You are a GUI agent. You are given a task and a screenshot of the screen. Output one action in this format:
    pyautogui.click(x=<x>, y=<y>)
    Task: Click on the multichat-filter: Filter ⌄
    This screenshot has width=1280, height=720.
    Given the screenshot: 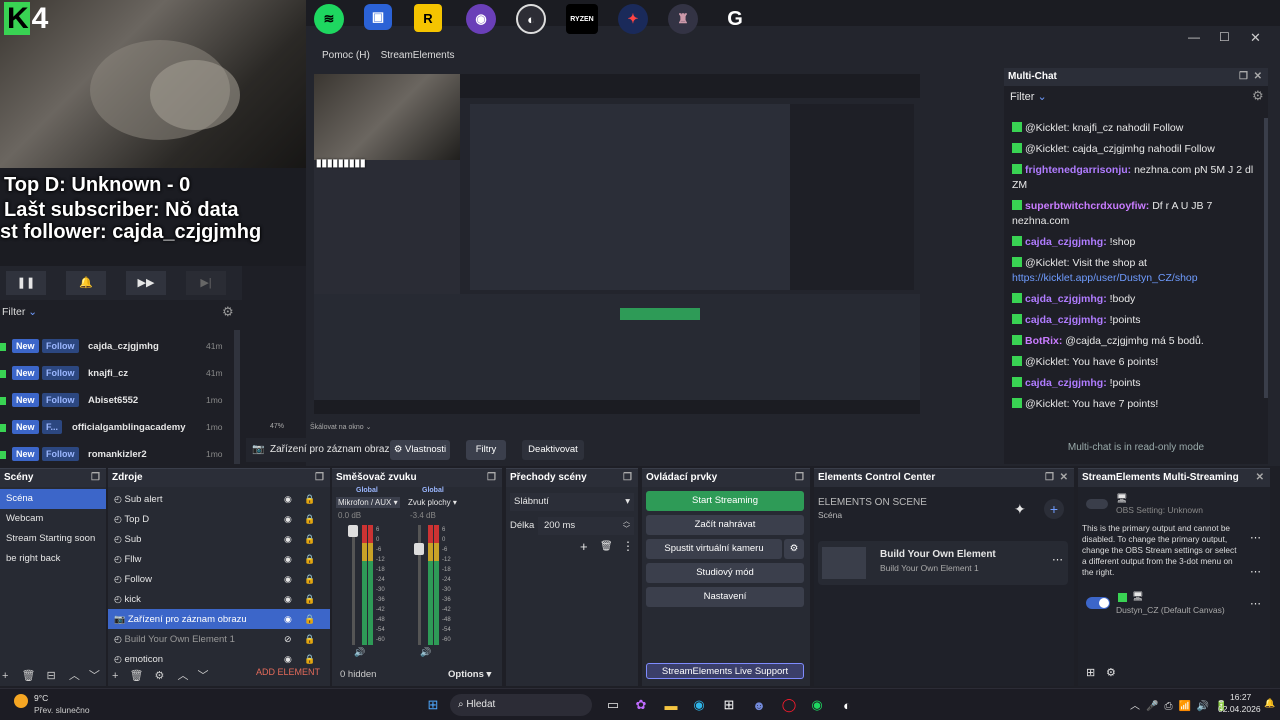 What is the action you would take?
    pyautogui.click(x=1028, y=96)
    